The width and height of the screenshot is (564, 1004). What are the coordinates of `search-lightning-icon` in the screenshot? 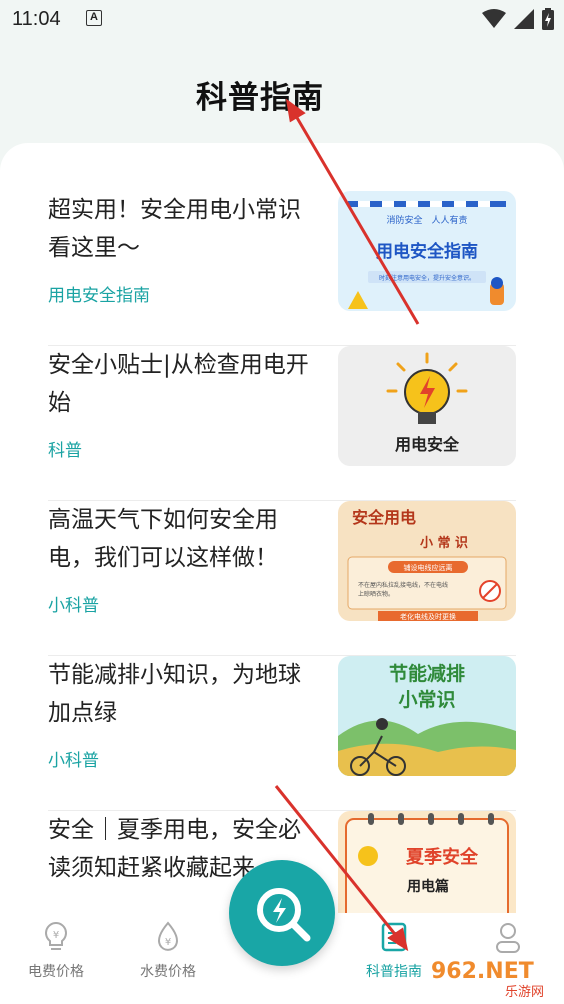 It's located at (284, 915).